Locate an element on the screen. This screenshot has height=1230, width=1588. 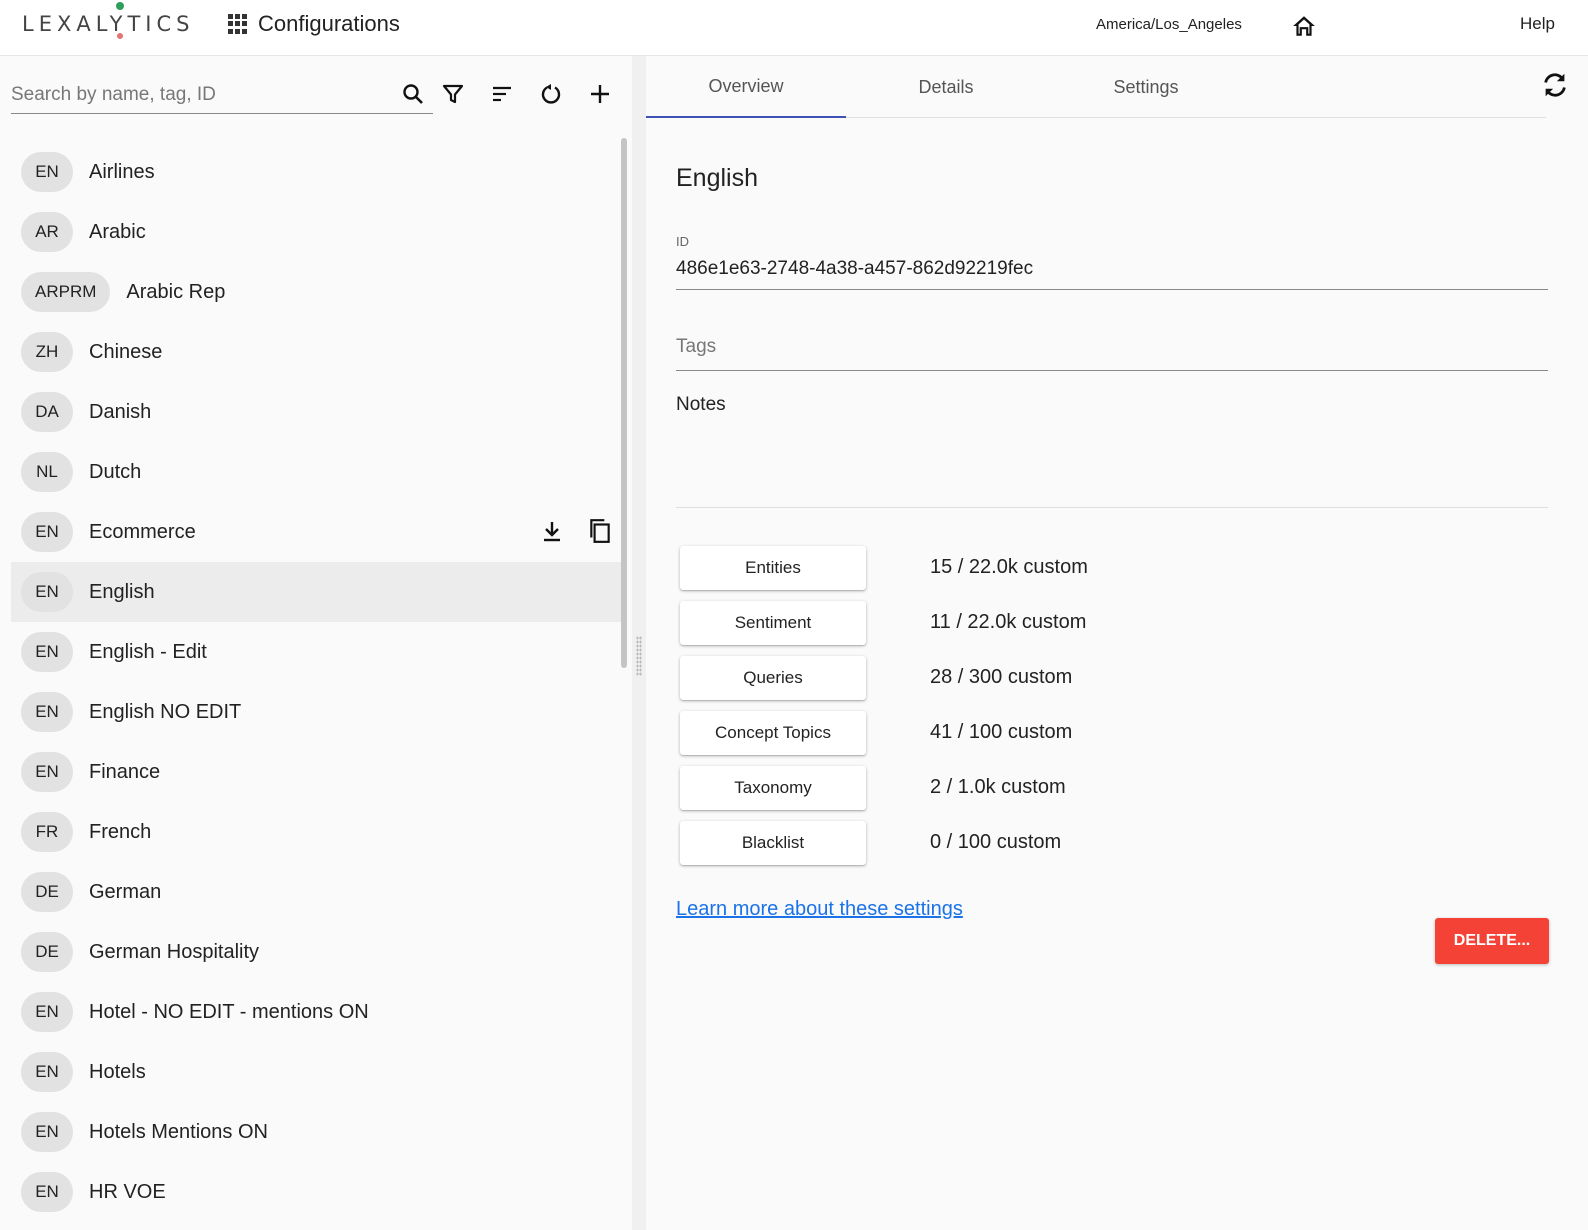
list-item-label: English is located at coordinates (122, 591).